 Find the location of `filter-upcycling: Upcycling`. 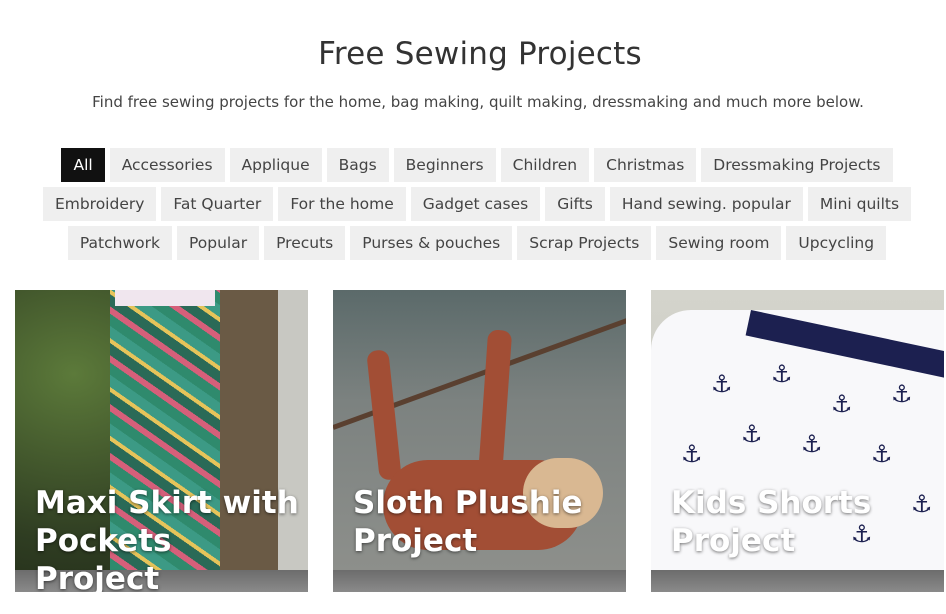

filter-upcycling: Upcycling is located at coordinates (836, 243).